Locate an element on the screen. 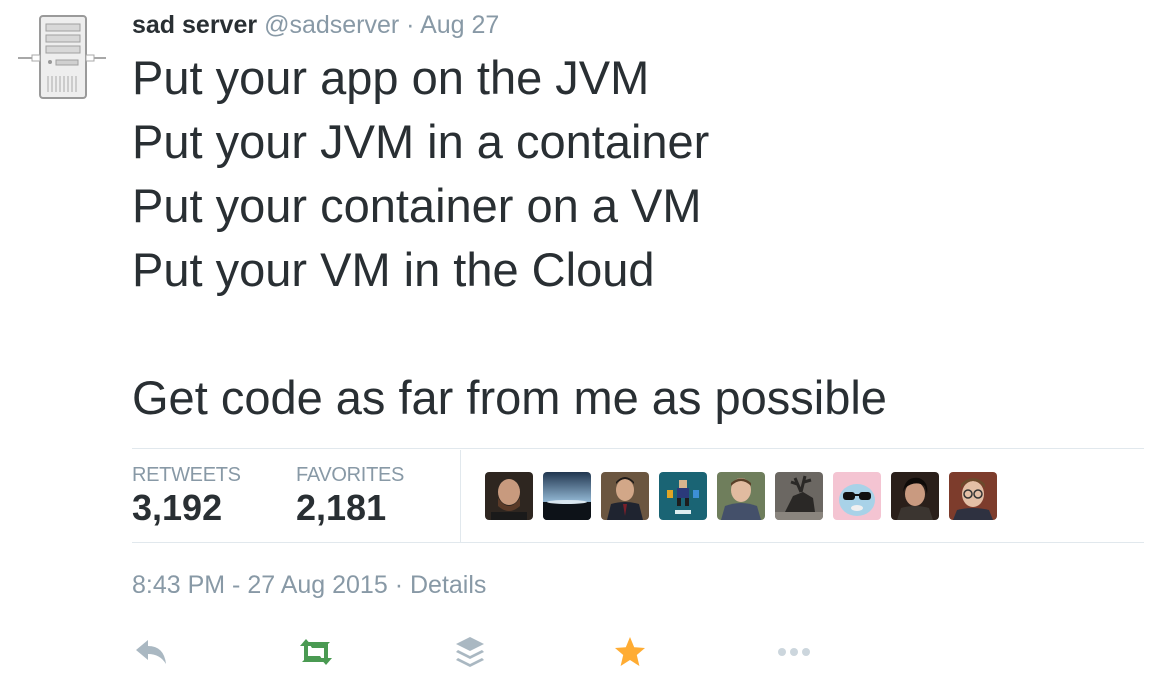 The image size is (1154, 686). more-button is located at coordinates (794, 652).